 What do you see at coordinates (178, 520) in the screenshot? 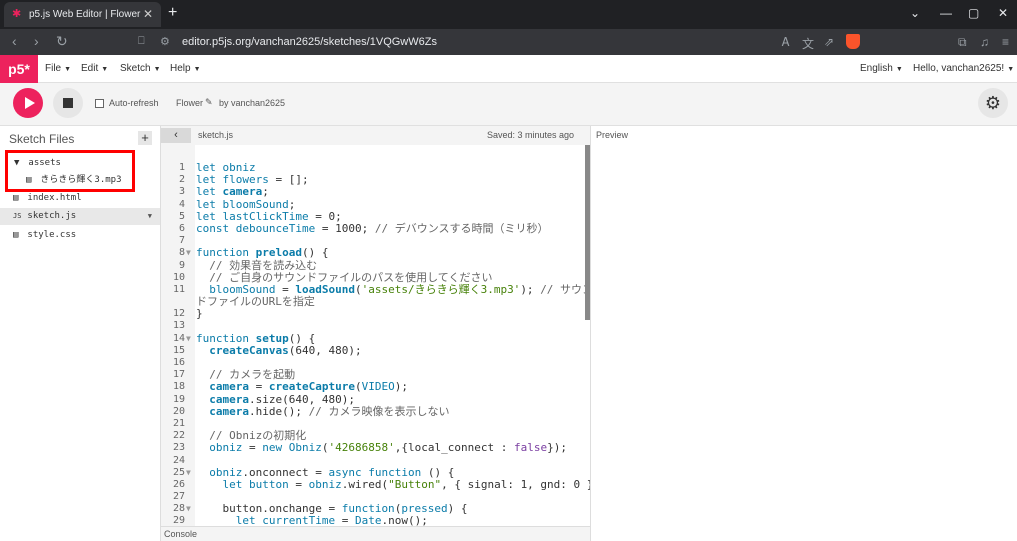
I see `line-number: 29` at bounding box center [178, 520].